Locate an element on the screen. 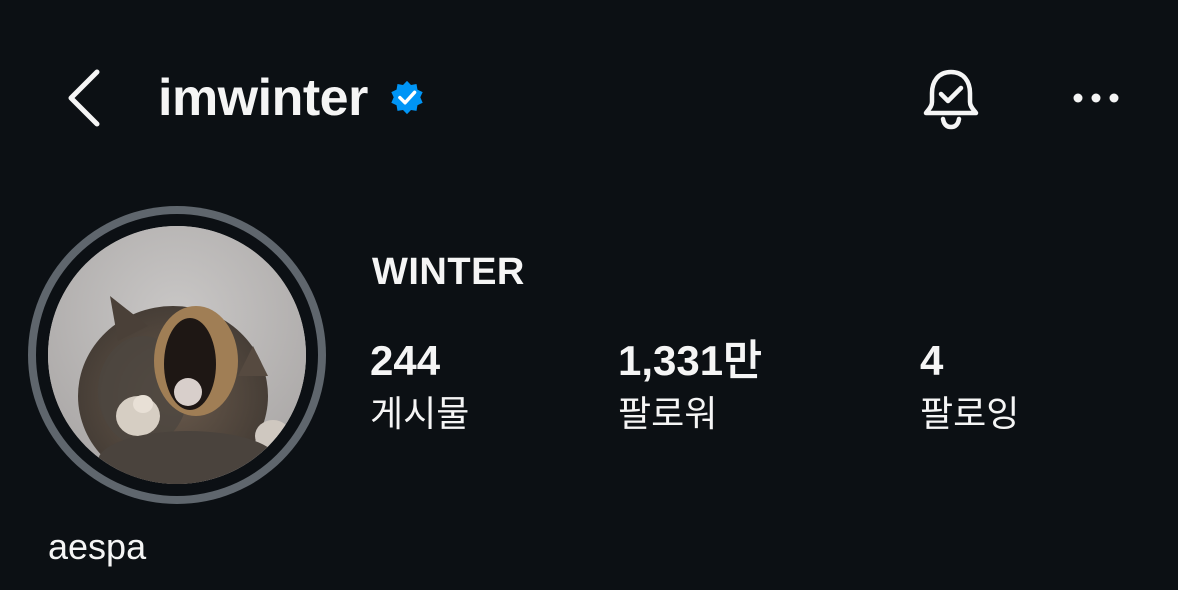  display-name: WINTER is located at coordinates (448, 272).